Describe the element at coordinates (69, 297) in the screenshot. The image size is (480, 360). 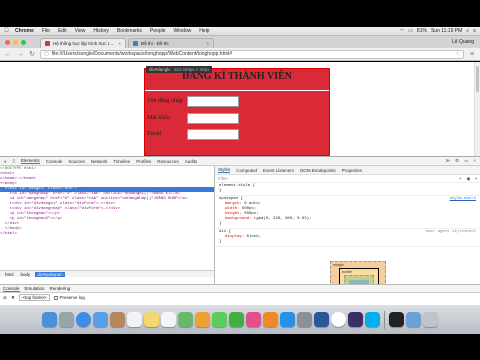
I see `preserve-log-checkbox: Preserve log` at that location.